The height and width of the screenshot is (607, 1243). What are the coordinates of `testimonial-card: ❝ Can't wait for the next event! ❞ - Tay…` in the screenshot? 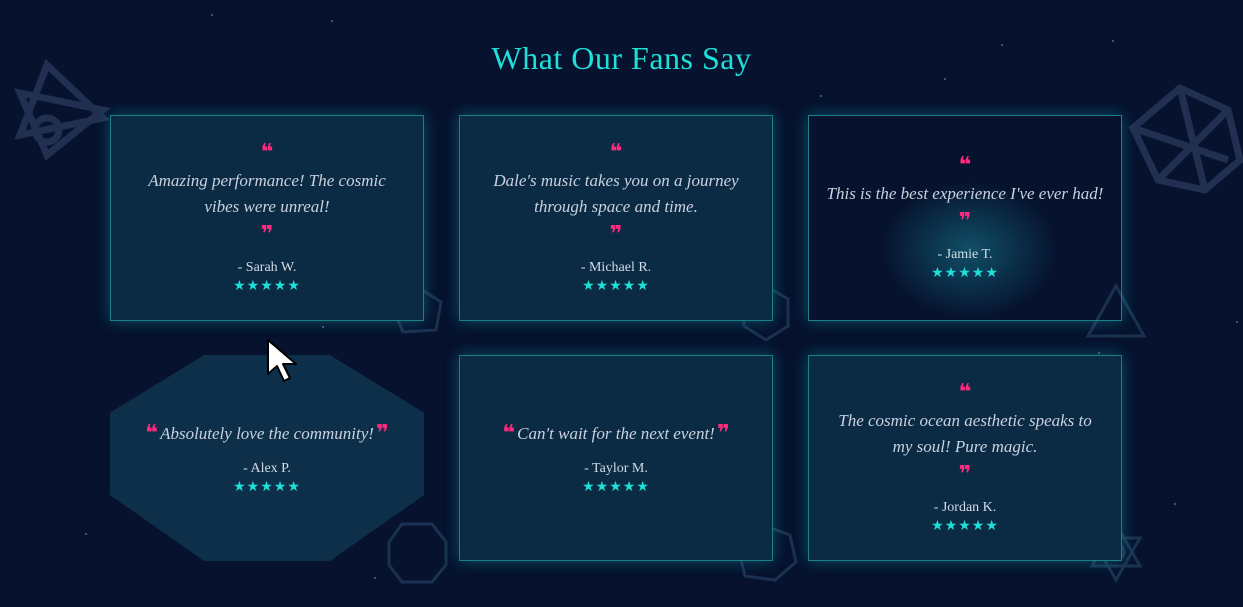 It's located at (616, 458).